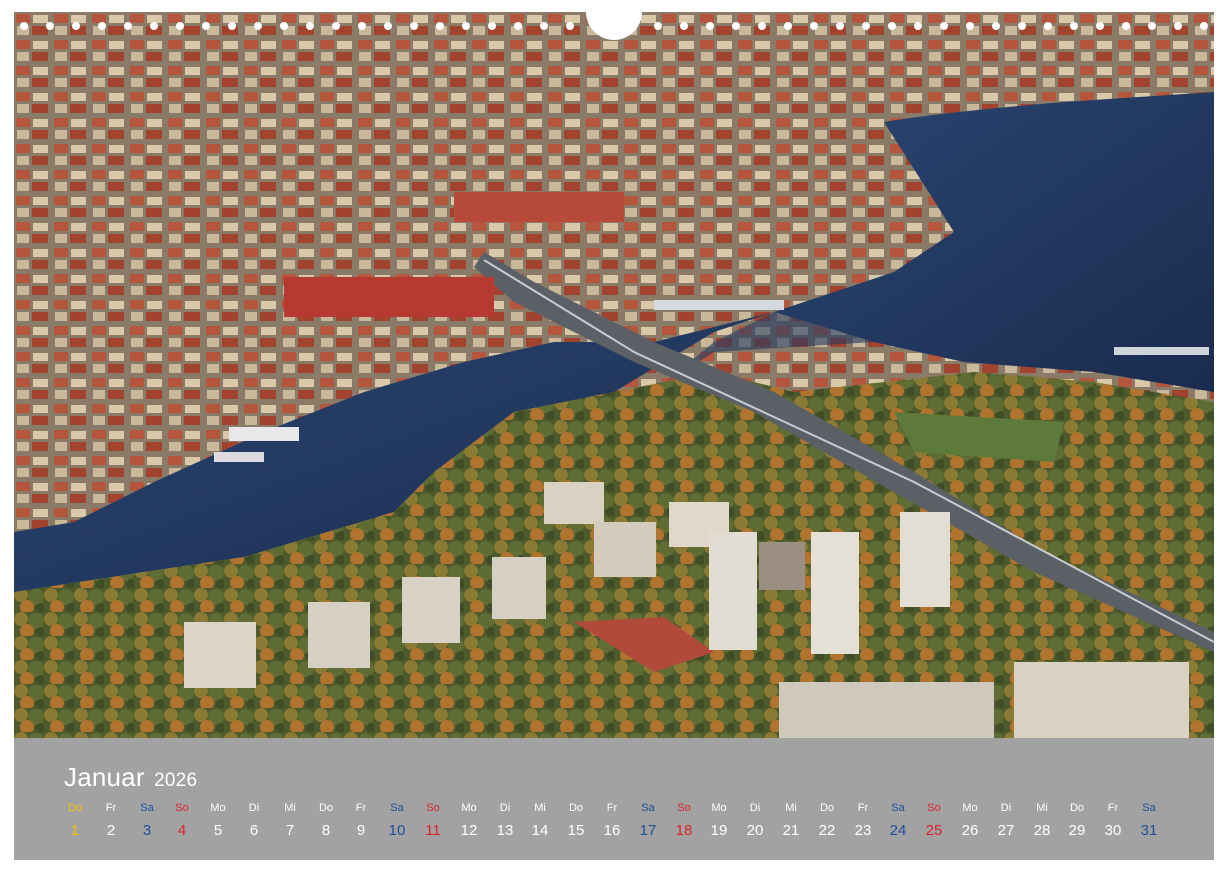 The image size is (1222, 869). What do you see at coordinates (540, 820) in the screenshot?
I see `day-cell: Mi 14` at bounding box center [540, 820].